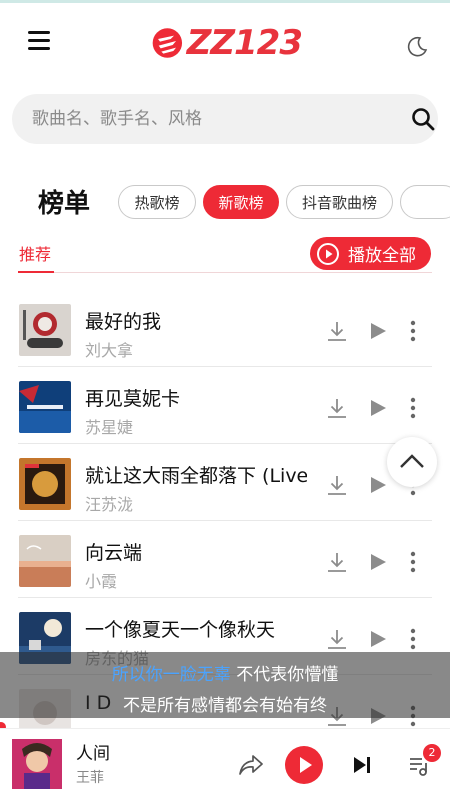 Image resolution: width=450 pixels, height=800 pixels. What do you see at coordinates (101, 581) in the screenshot?
I see `song-artist: 小霞` at bounding box center [101, 581].